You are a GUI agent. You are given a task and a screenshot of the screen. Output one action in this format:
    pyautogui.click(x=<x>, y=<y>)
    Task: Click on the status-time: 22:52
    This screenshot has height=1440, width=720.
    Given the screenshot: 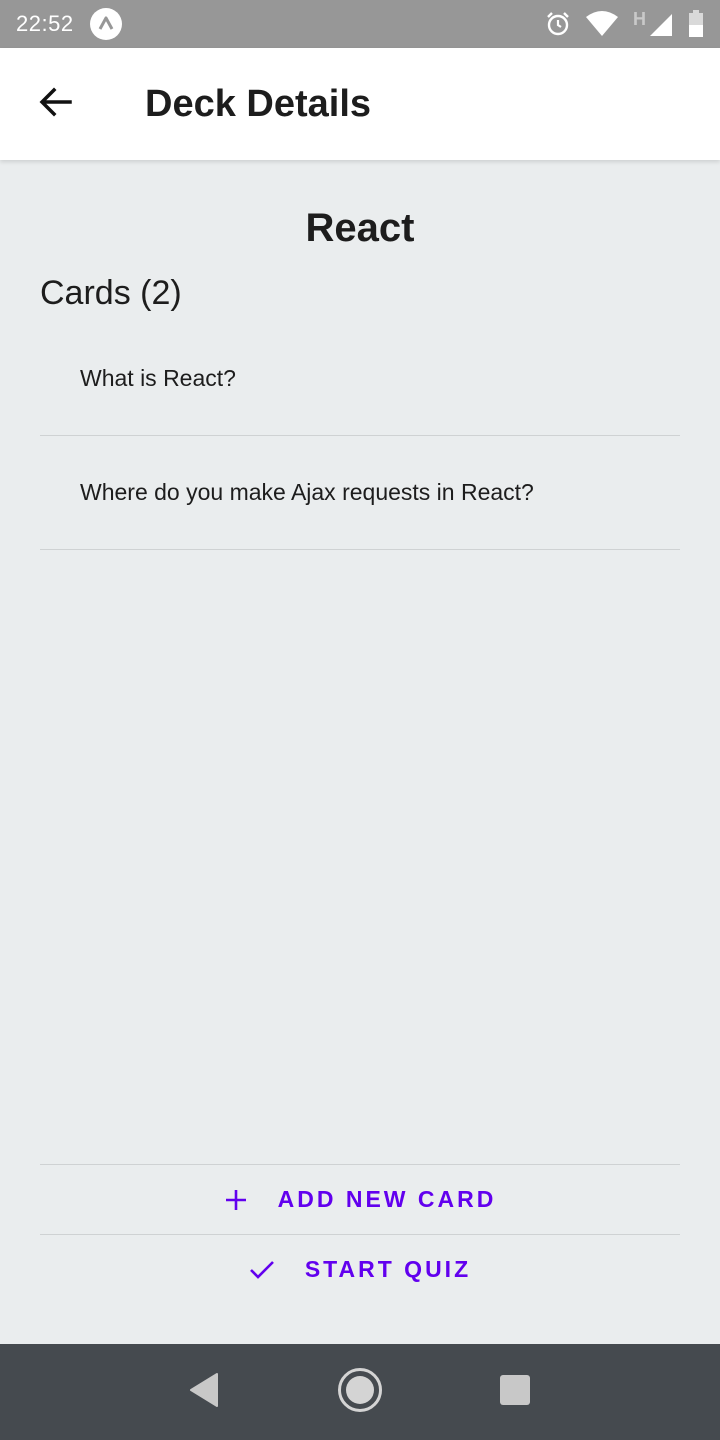 What is the action you would take?
    pyautogui.click(x=45, y=23)
    